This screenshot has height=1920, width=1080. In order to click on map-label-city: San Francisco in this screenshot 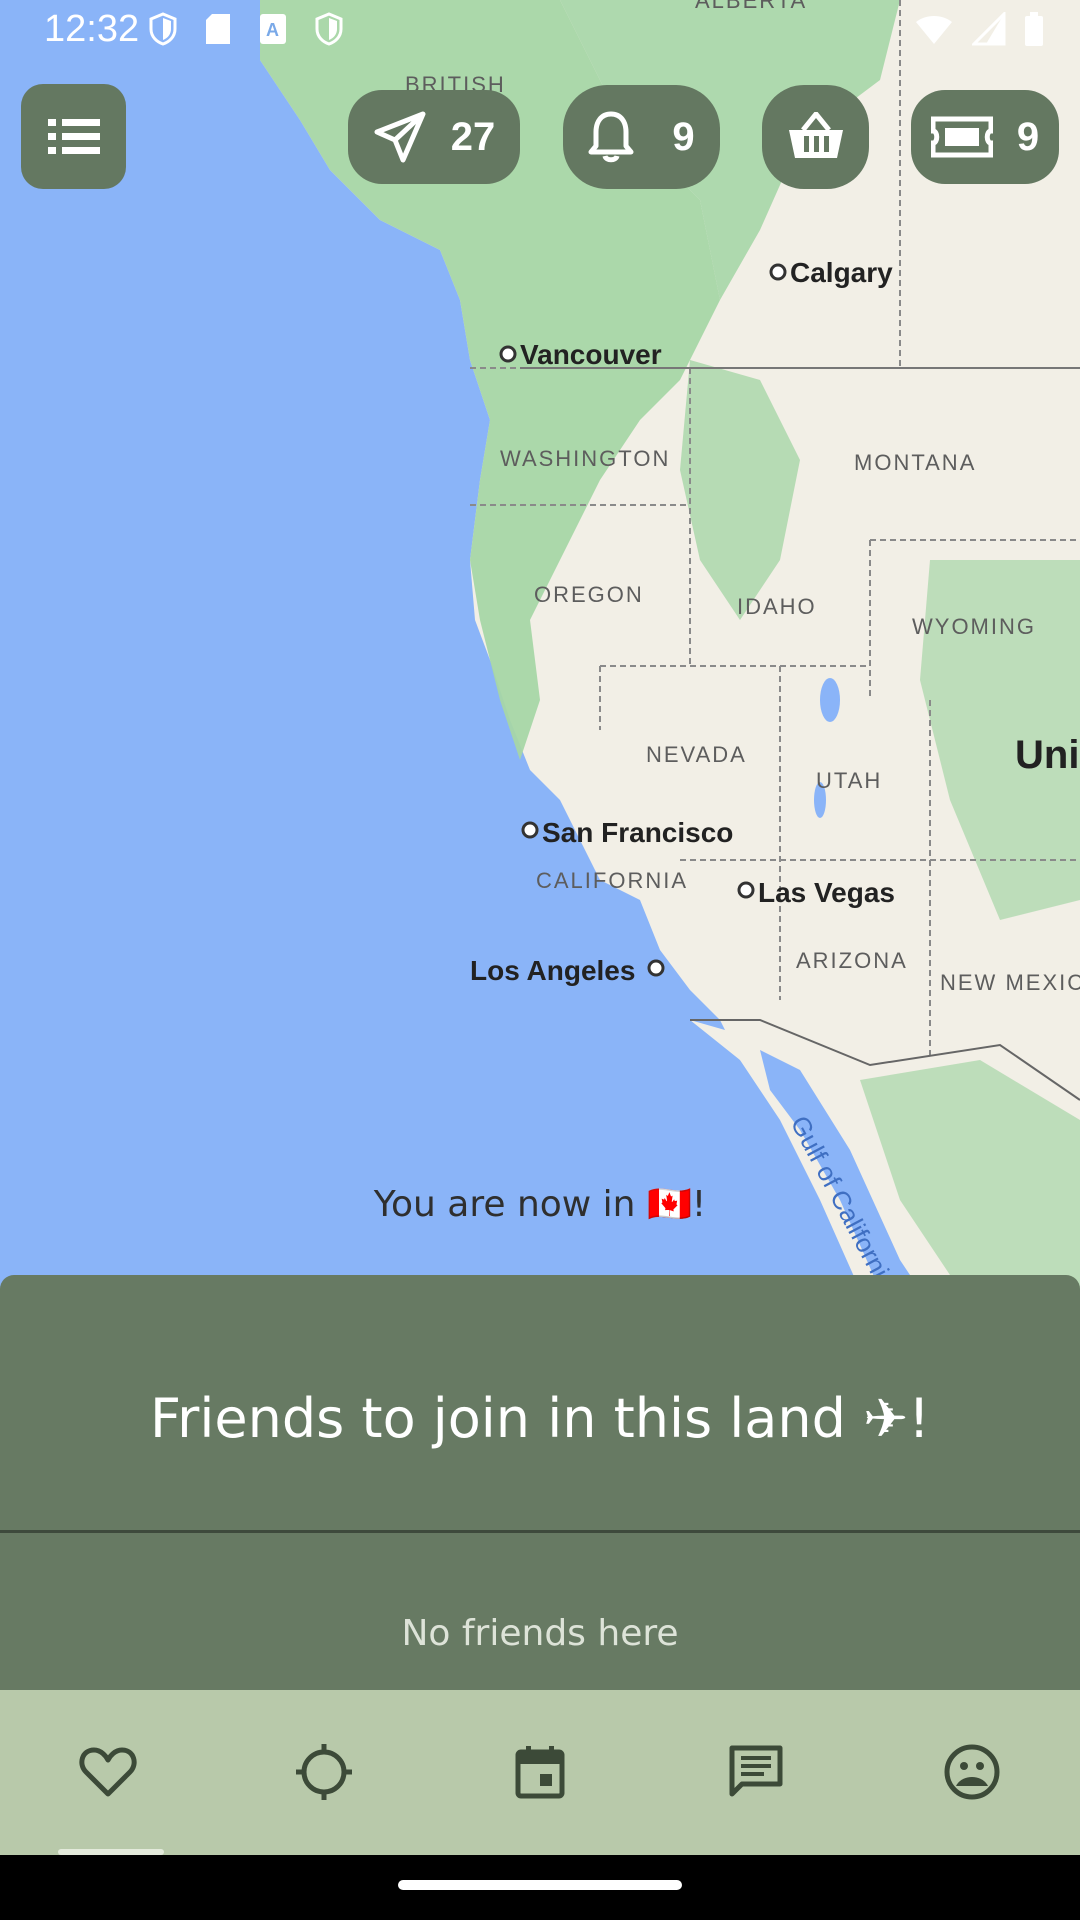, I will do `click(637, 832)`.